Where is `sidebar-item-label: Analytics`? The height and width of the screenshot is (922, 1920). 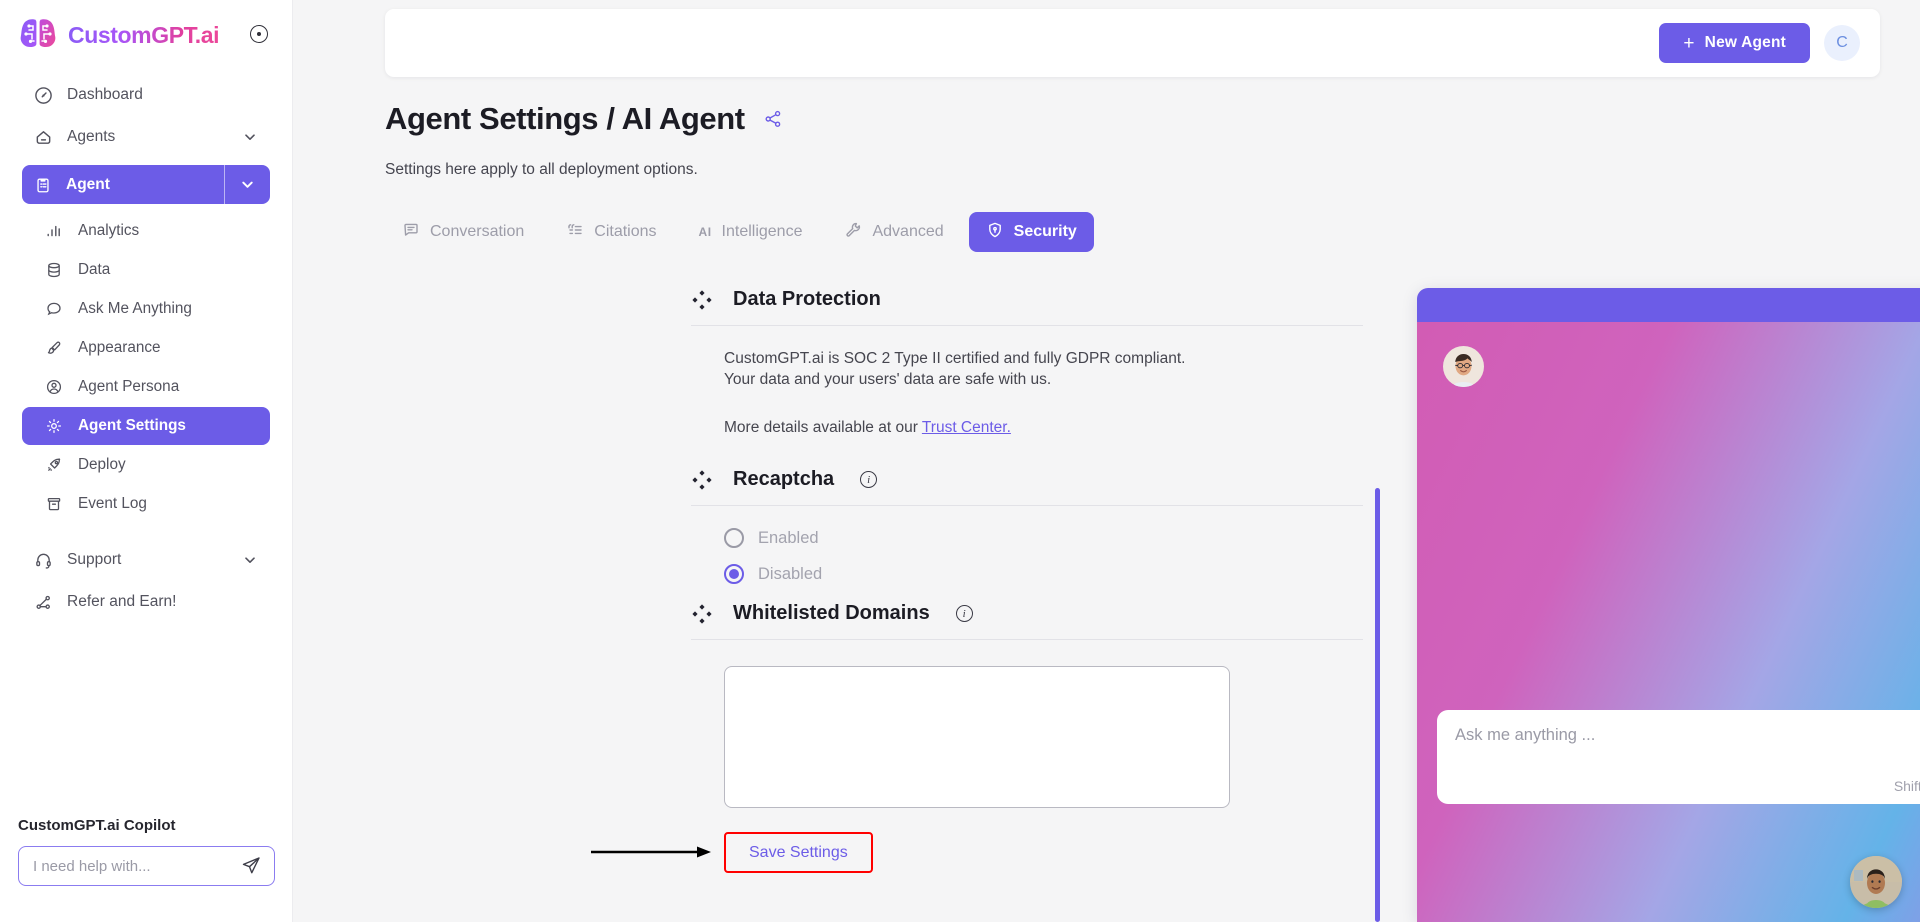 sidebar-item-label: Analytics is located at coordinates (109, 230).